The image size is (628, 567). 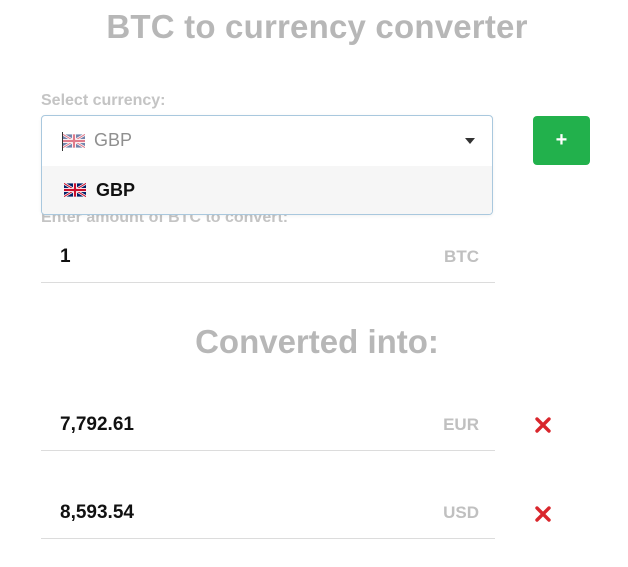 What do you see at coordinates (461, 424) in the screenshot?
I see `converted-currency: EUR` at bounding box center [461, 424].